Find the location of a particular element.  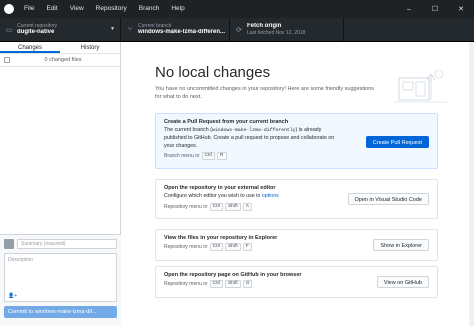

sync-icon: ⟳ is located at coordinates (239, 30).